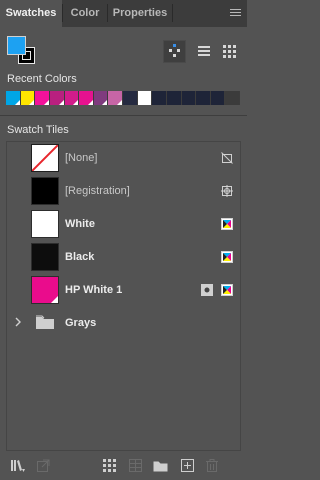  What do you see at coordinates (123, 115) in the screenshot?
I see `divider` at bounding box center [123, 115].